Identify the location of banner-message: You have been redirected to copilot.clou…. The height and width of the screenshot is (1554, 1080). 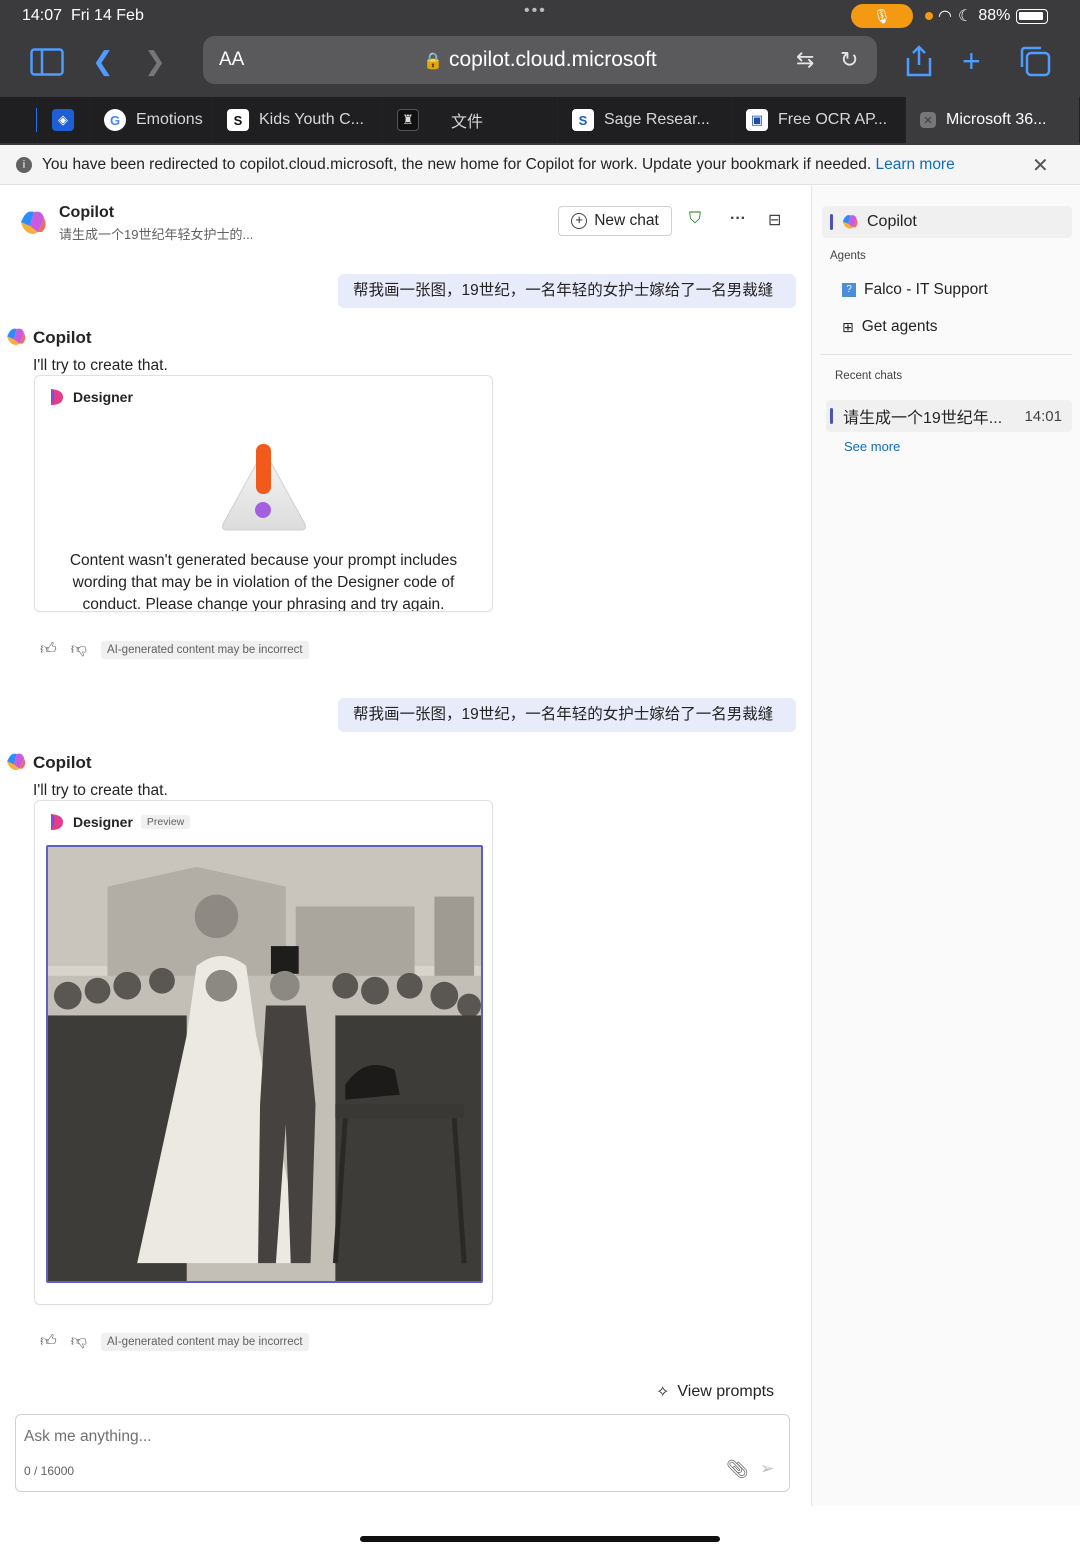
(498, 164).